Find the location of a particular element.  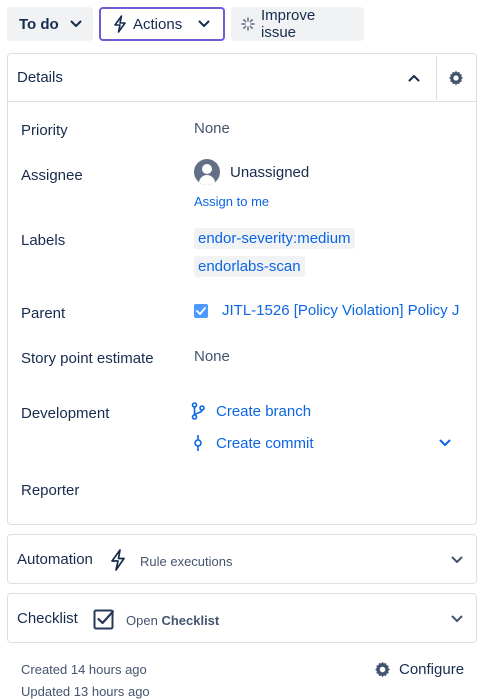

open-checklist-bold: Checklist is located at coordinates (190, 620).